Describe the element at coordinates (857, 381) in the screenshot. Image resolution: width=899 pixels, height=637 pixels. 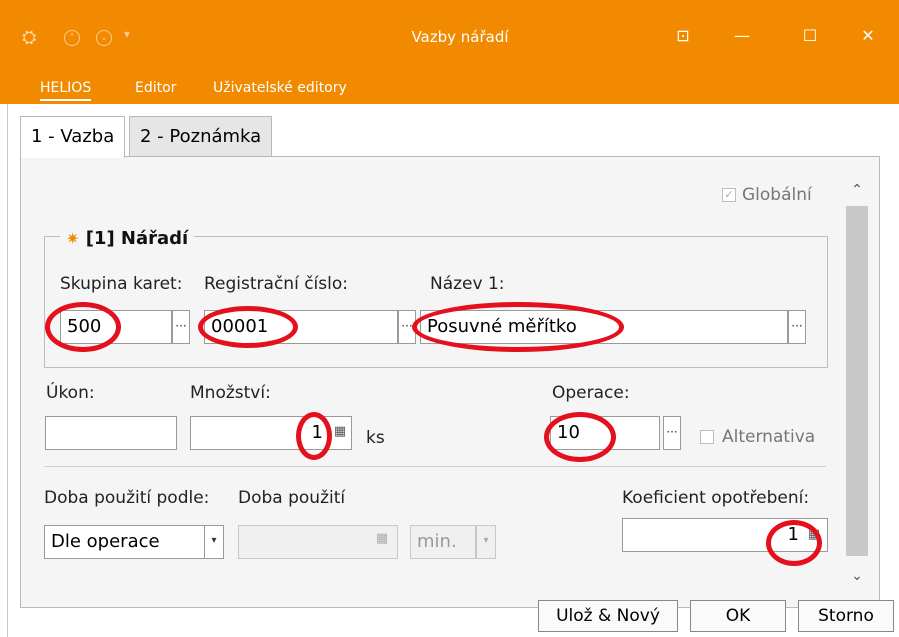
I see `scrollbar-thumb` at that location.